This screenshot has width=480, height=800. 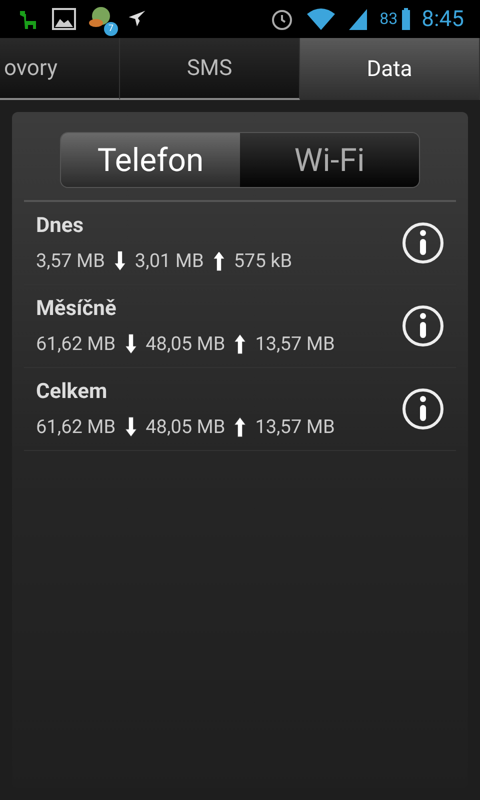 I want to click on notification-badge: 7, so click(x=111, y=29).